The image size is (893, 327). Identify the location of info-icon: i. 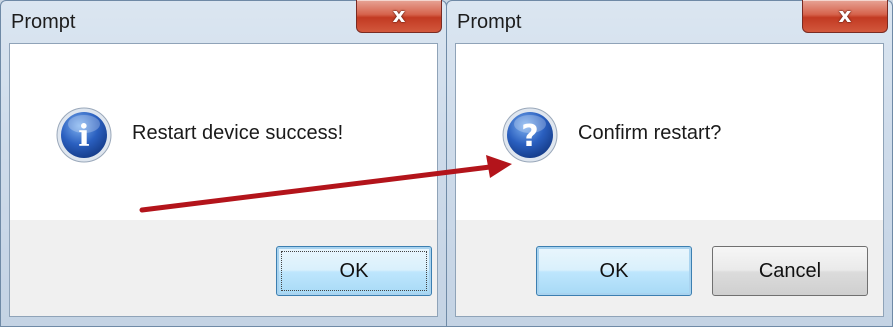
(84, 135).